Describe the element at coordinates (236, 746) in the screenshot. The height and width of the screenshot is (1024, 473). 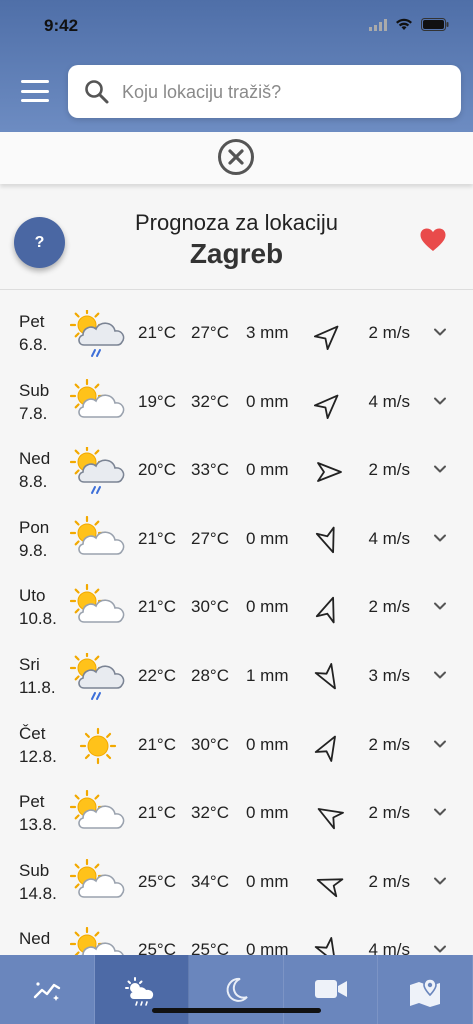
I see `forecast-row: Čet 12.8. 21°C 30°C 0 mm 2 m/s` at that location.